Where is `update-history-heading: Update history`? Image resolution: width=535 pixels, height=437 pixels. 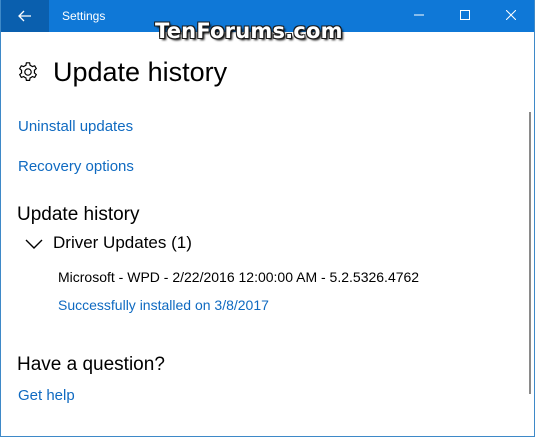 update-history-heading: Update history is located at coordinates (78, 214).